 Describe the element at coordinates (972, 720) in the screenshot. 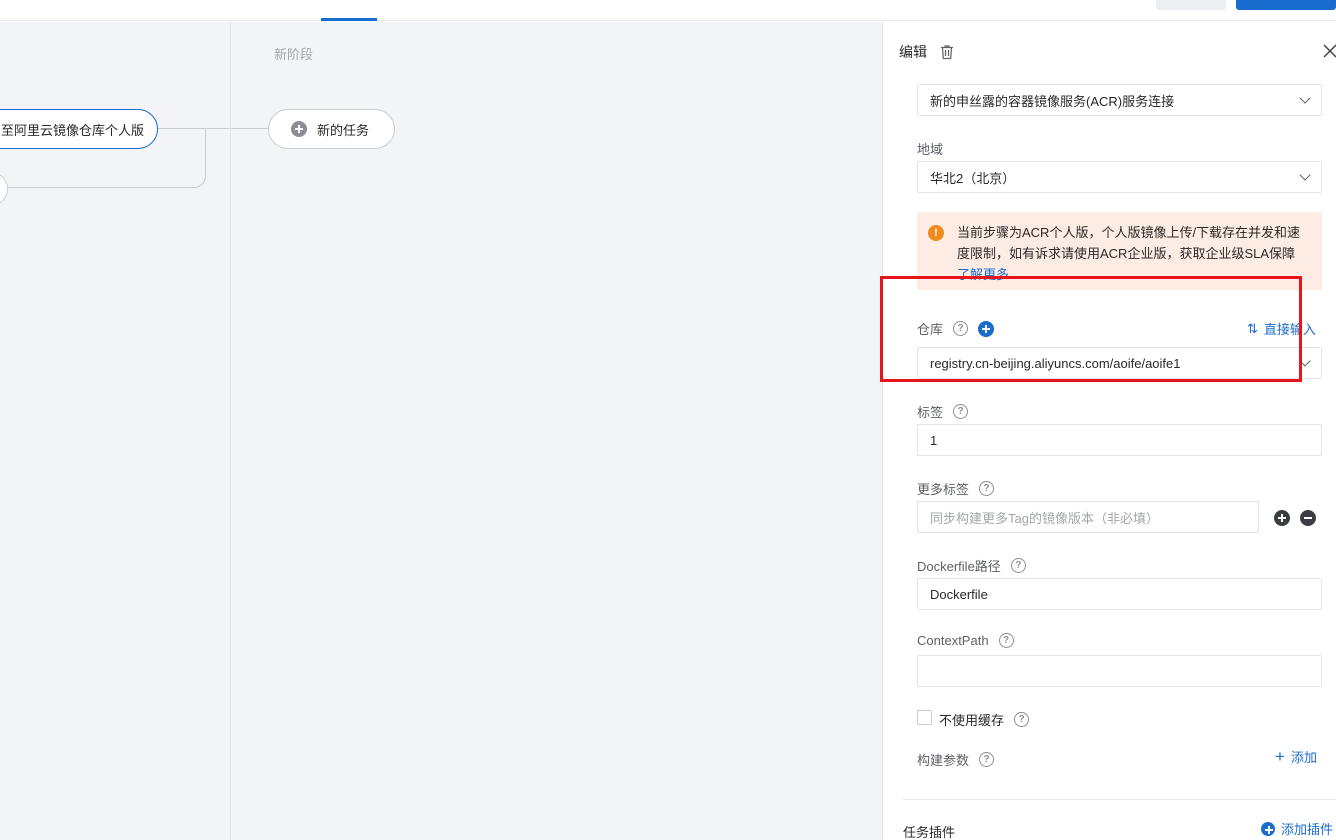

I see `no-cache-label-text: 不使用缓存` at that location.